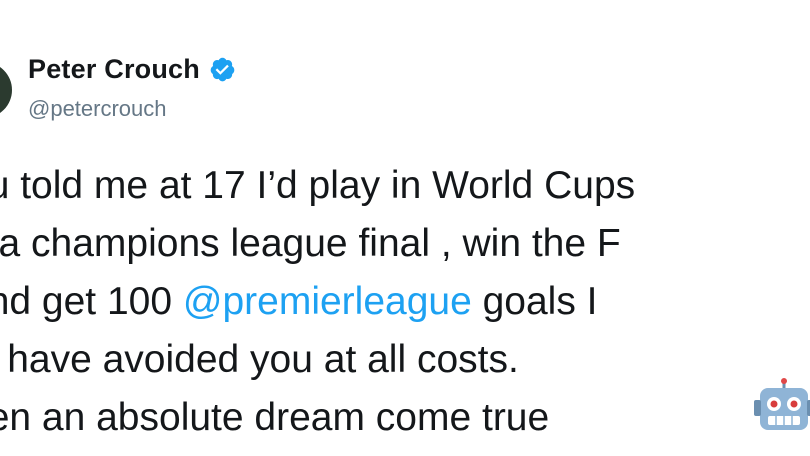  What do you see at coordinates (781, 407) in the screenshot?
I see `robot-face-emoji-icon` at bounding box center [781, 407].